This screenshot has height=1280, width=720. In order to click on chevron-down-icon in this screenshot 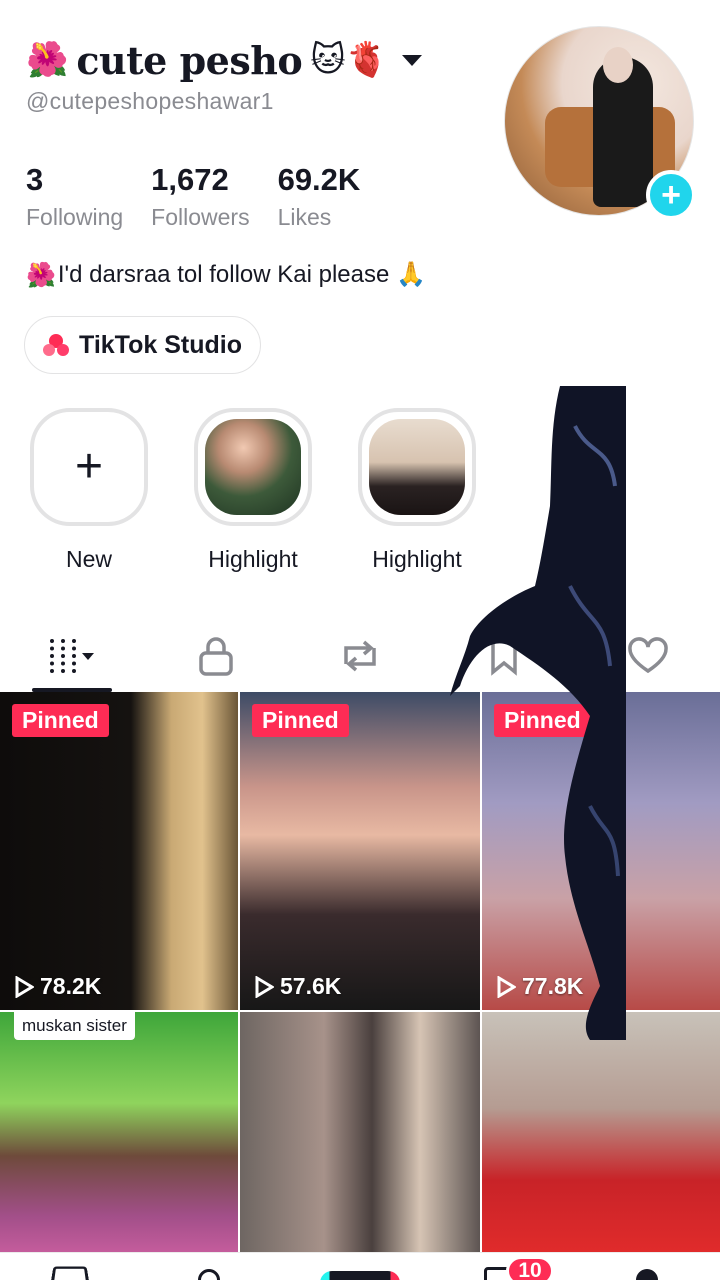, I will do `click(88, 656)`.